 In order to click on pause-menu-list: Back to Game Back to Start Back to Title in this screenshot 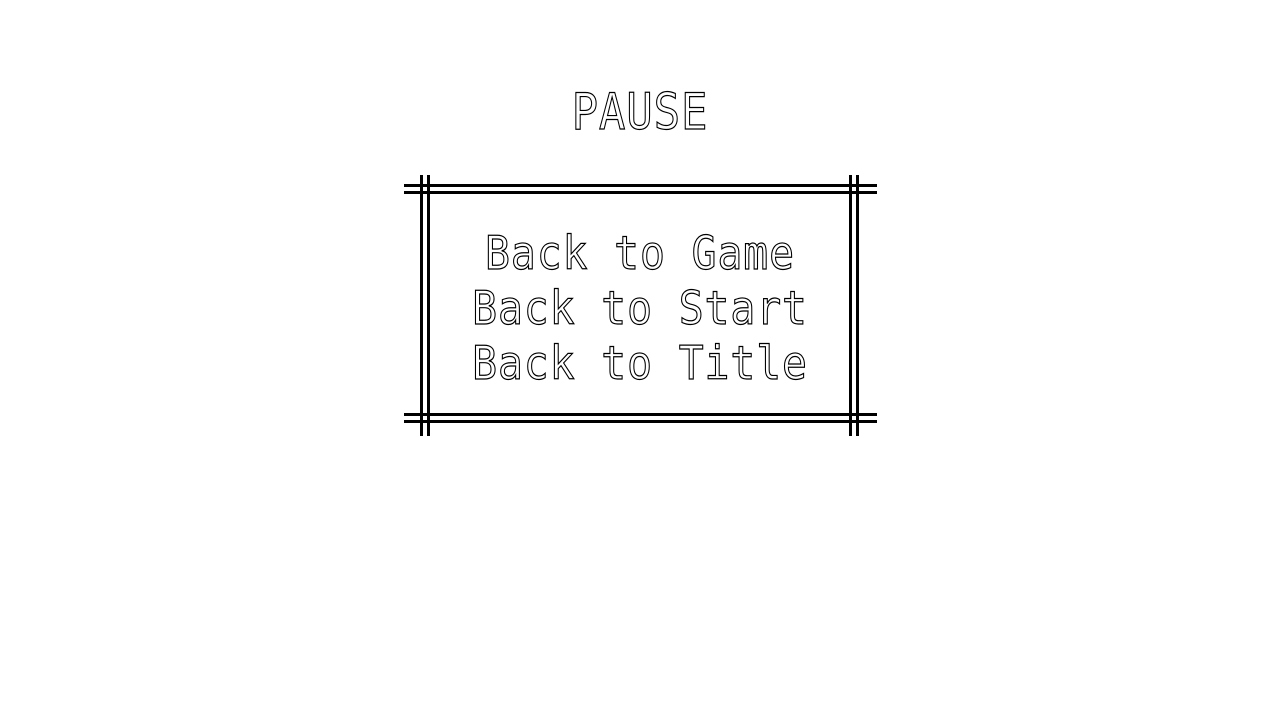, I will do `click(640, 310)`.